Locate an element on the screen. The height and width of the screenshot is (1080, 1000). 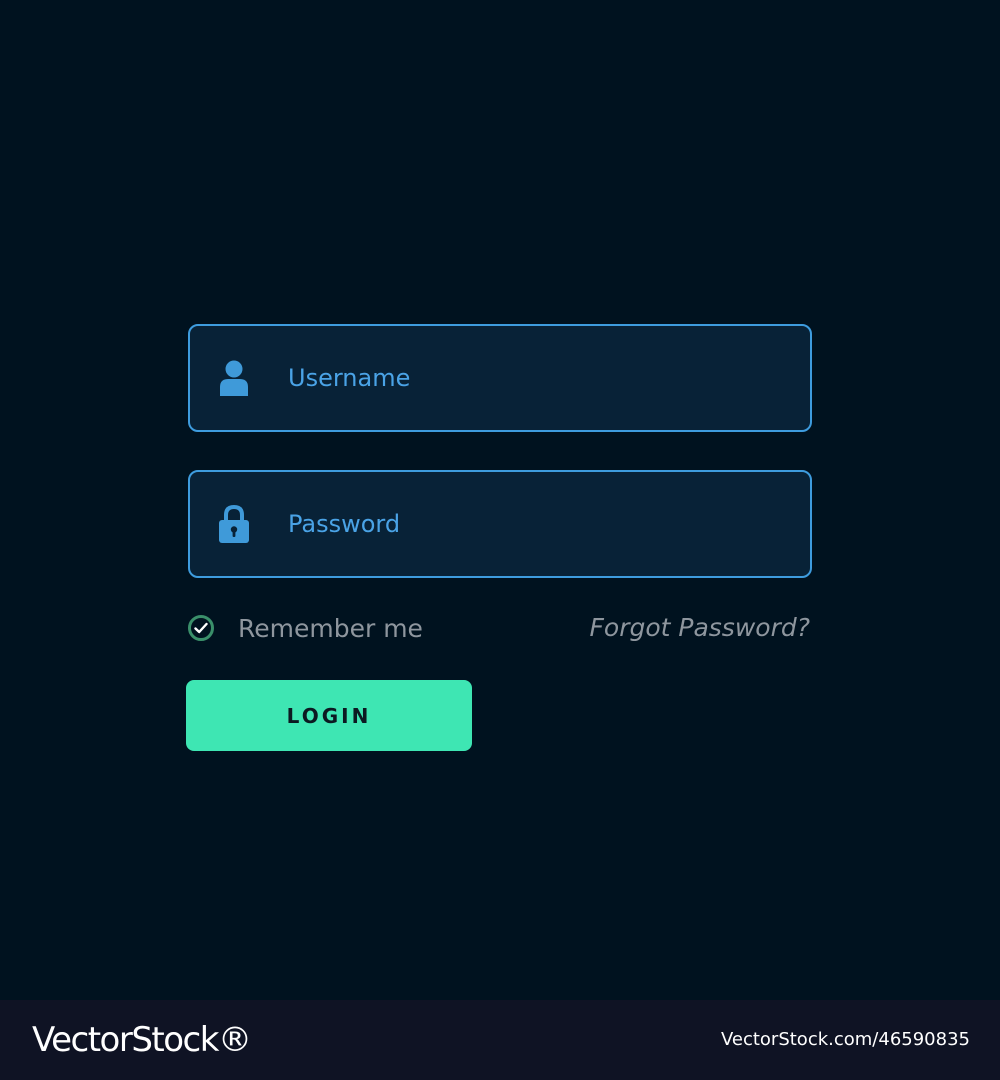
watermark-logo: VectorStock® is located at coordinates (142, 1040).